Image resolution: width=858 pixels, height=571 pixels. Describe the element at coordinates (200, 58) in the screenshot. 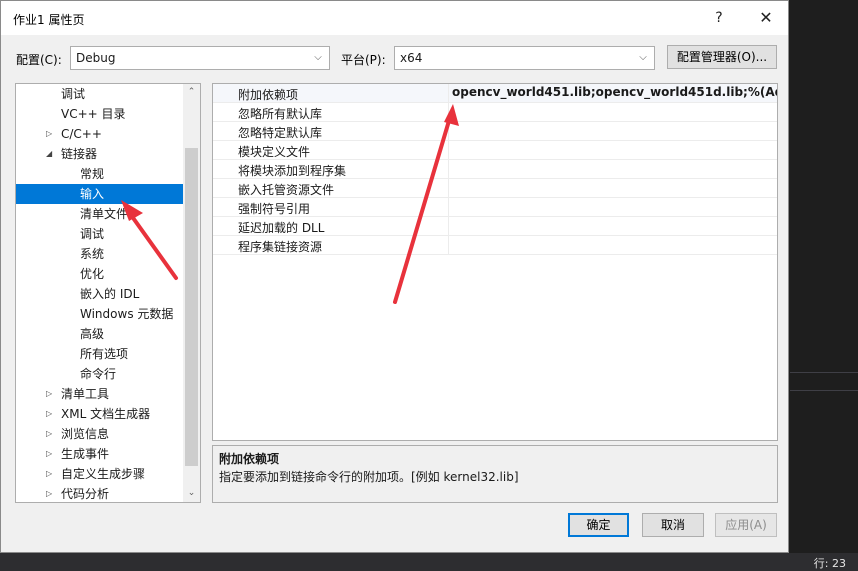

I see `config-select: Debug ⌵` at that location.